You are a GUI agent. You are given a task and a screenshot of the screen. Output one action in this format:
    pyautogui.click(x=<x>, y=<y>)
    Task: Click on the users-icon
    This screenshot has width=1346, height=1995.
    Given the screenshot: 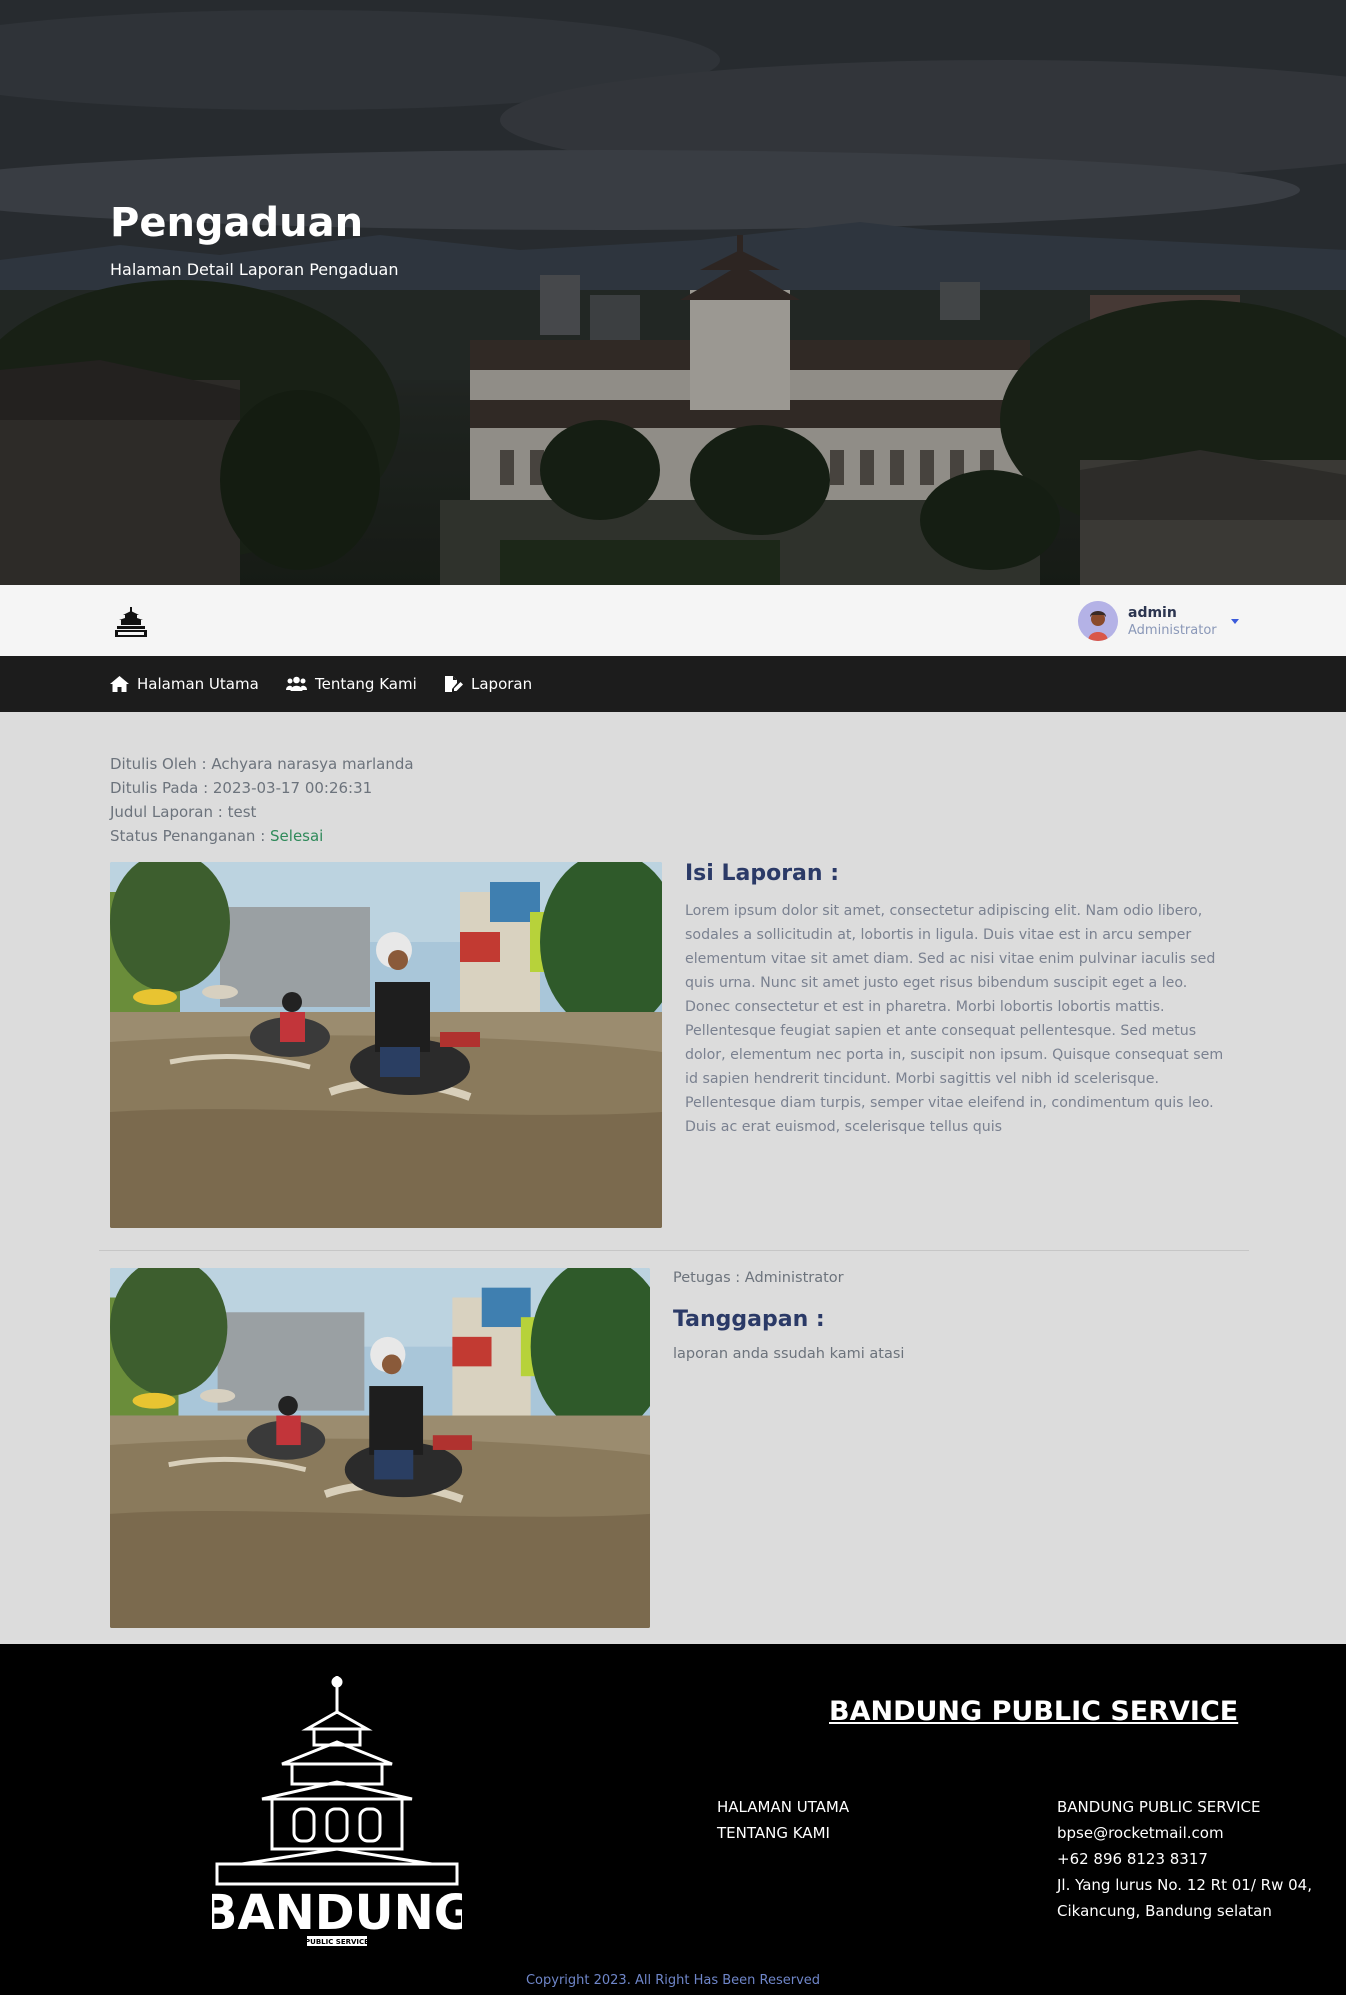 What is the action you would take?
    pyautogui.click(x=296, y=683)
    